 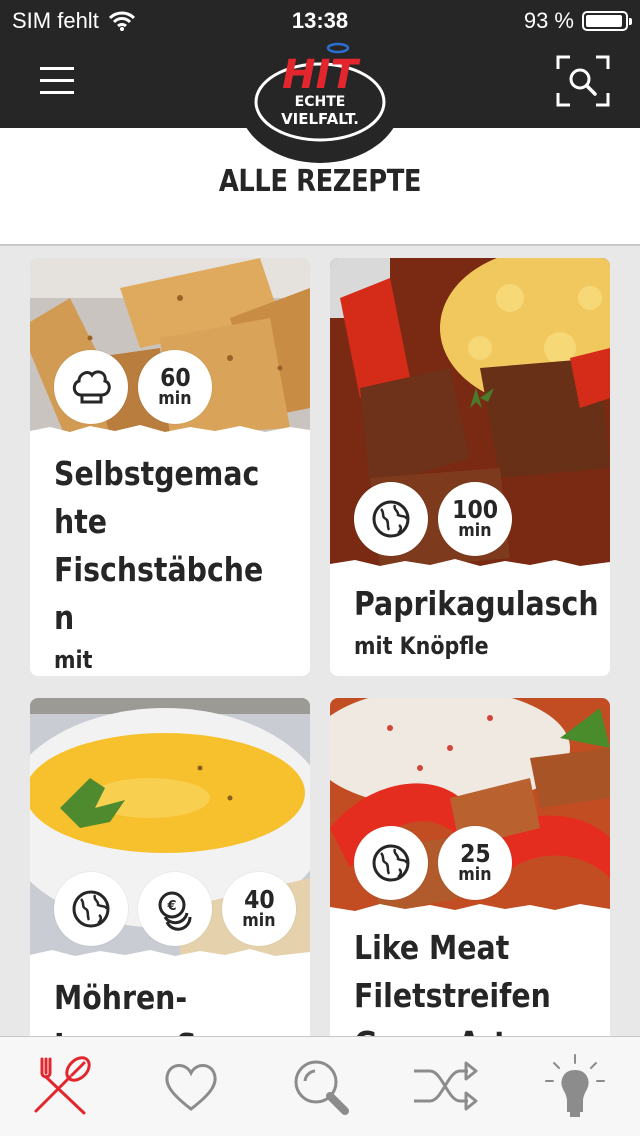 I want to click on scan-search-icon, so click(x=583, y=81).